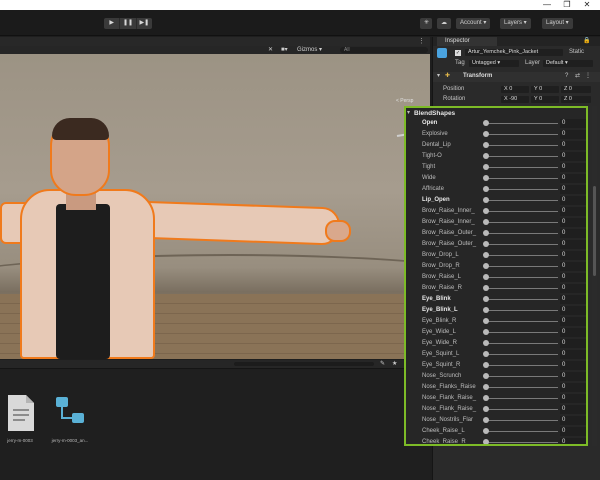  Describe the element at coordinates (284, 50) in the screenshot. I see `camera-icon: ■▾` at that location.